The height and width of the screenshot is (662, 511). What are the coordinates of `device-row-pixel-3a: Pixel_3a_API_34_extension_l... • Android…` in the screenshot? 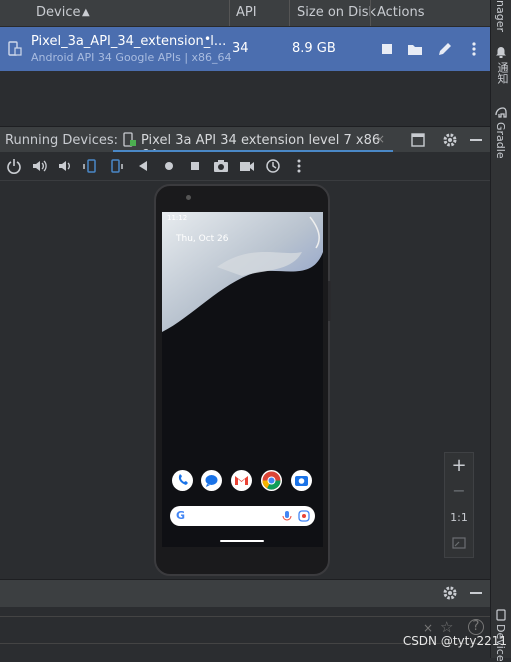 It's located at (245, 49).